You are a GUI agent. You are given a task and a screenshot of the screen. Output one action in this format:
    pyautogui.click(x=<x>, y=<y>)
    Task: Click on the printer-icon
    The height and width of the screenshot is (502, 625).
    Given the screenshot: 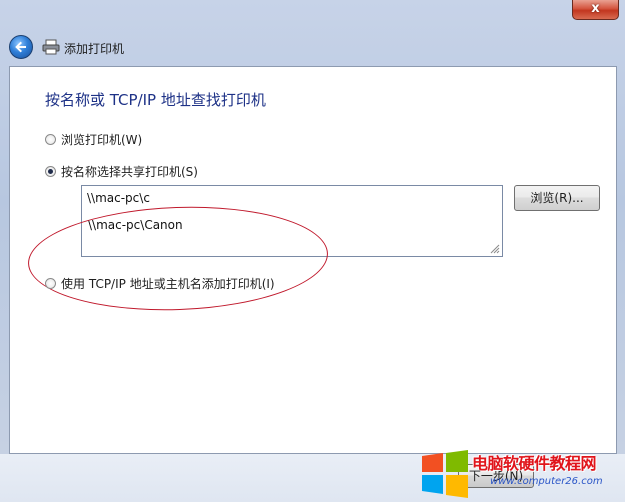 What is the action you would take?
    pyautogui.click(x=51, y=47)
    